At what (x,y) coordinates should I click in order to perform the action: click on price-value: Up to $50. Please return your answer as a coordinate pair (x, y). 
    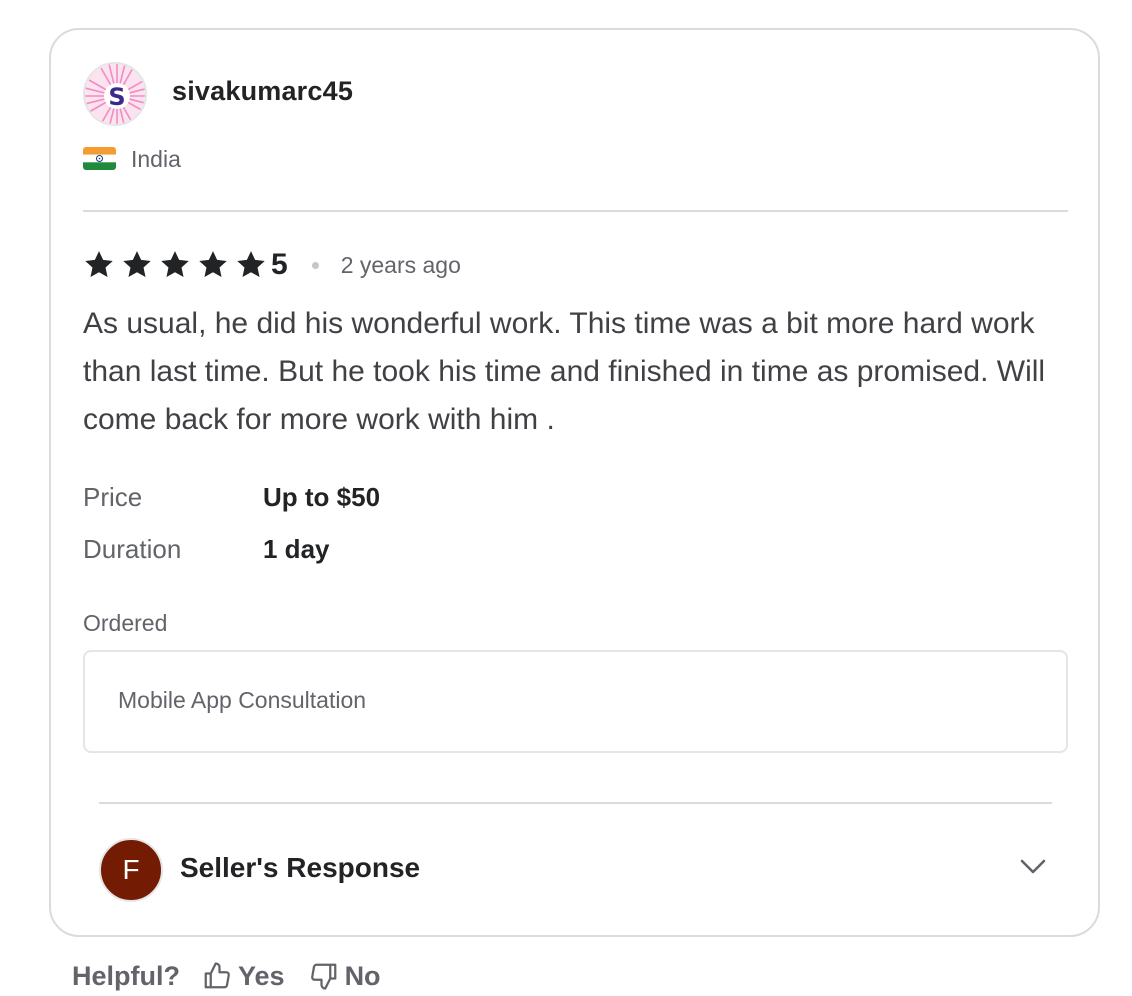
    Looking at the image, I should click on (322, 497).